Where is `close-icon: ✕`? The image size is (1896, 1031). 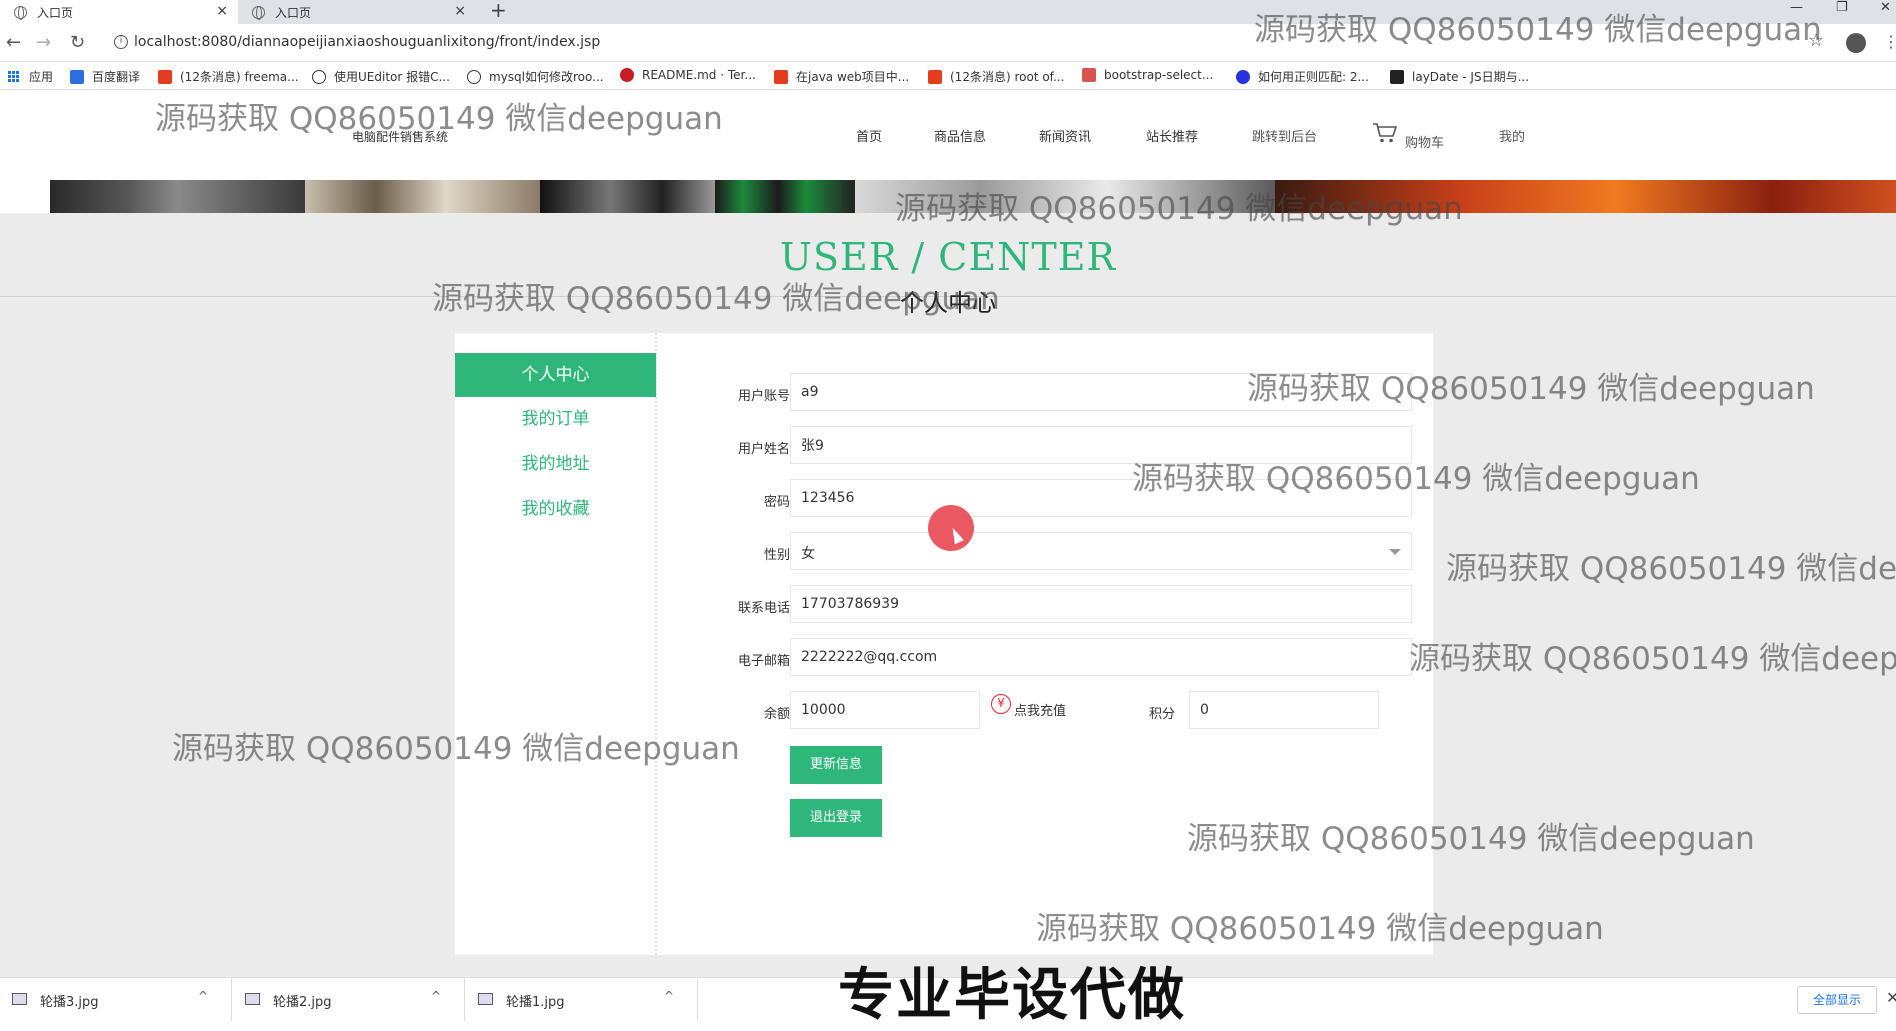 close-icon: ✕ is located at coordinates (1891, 997).